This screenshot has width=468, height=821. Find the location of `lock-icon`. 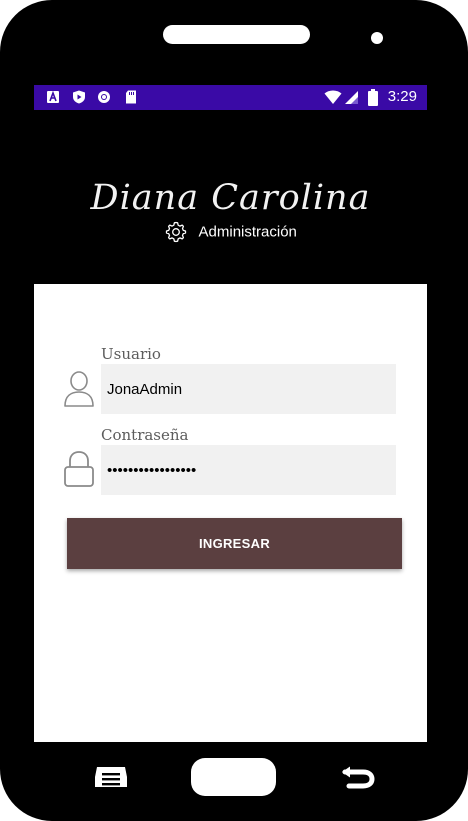

lock-icon is located at coordinates (79, 469).